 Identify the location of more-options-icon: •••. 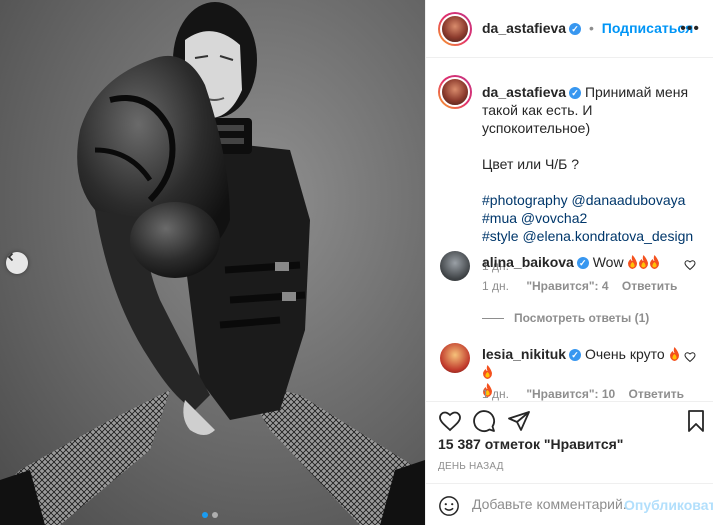
(690, 29).